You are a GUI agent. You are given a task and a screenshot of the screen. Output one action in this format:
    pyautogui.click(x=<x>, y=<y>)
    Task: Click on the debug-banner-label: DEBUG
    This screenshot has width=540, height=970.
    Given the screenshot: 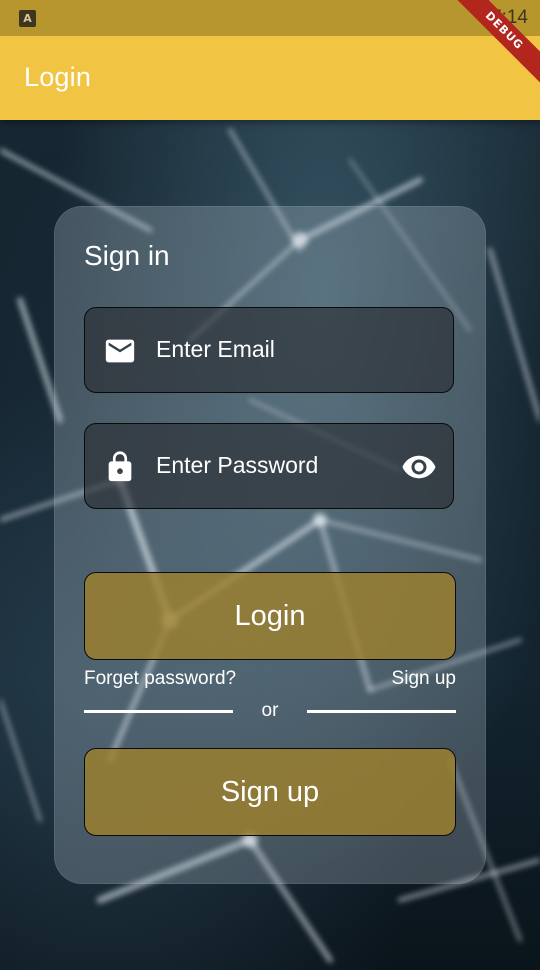 What is the action you would take?
    pyautogui.click(x=495, y=44)
    